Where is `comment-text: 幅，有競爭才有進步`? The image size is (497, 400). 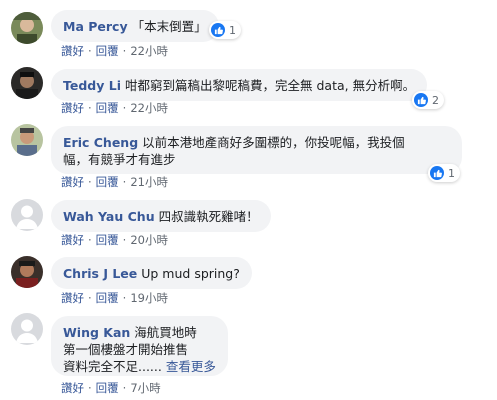 comment-text: 幅，有競爭才有進步 is located at coordinates (119, 159).